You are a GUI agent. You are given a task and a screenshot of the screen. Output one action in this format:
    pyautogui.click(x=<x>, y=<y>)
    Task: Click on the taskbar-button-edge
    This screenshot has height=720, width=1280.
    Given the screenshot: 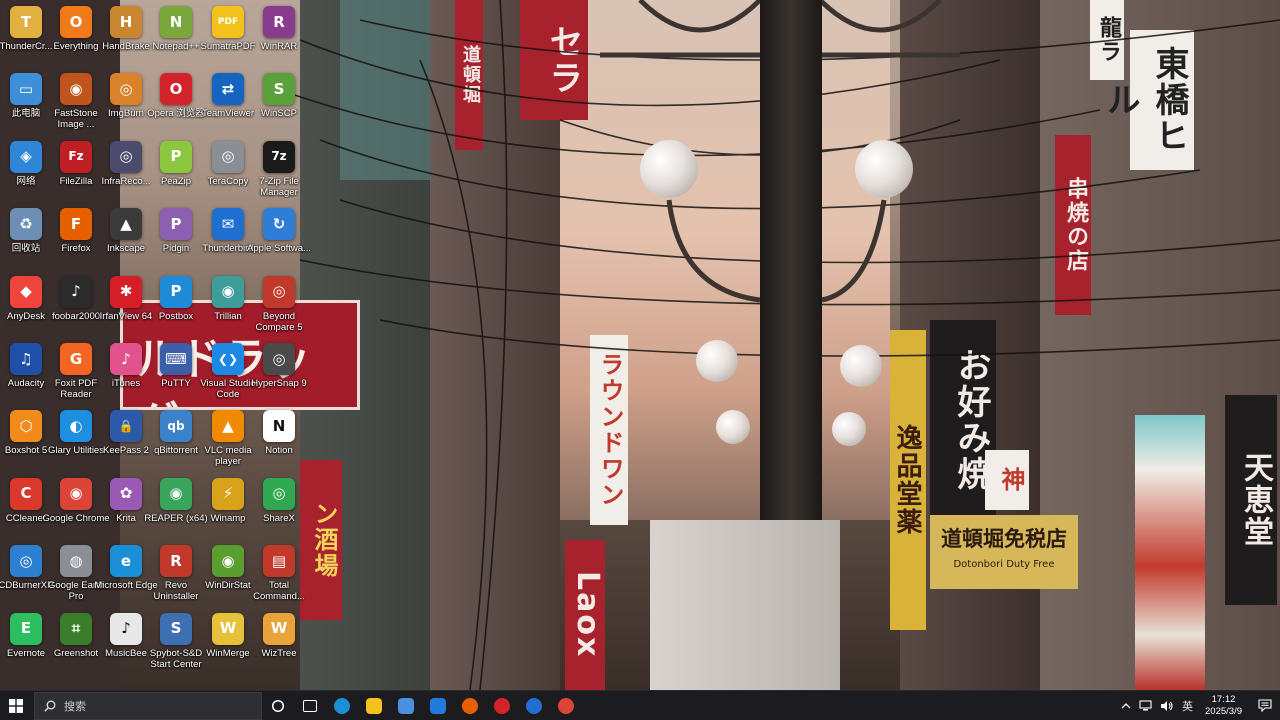 What is the action you would take?
    pyautogui.click(x=342, y=705)
    